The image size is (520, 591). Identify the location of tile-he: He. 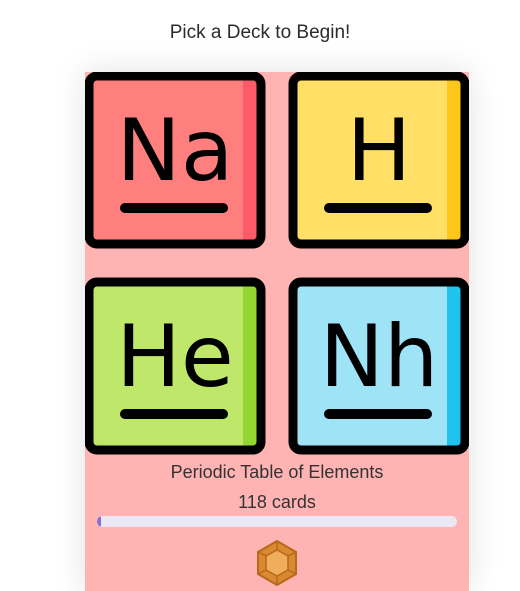
(175, 366).